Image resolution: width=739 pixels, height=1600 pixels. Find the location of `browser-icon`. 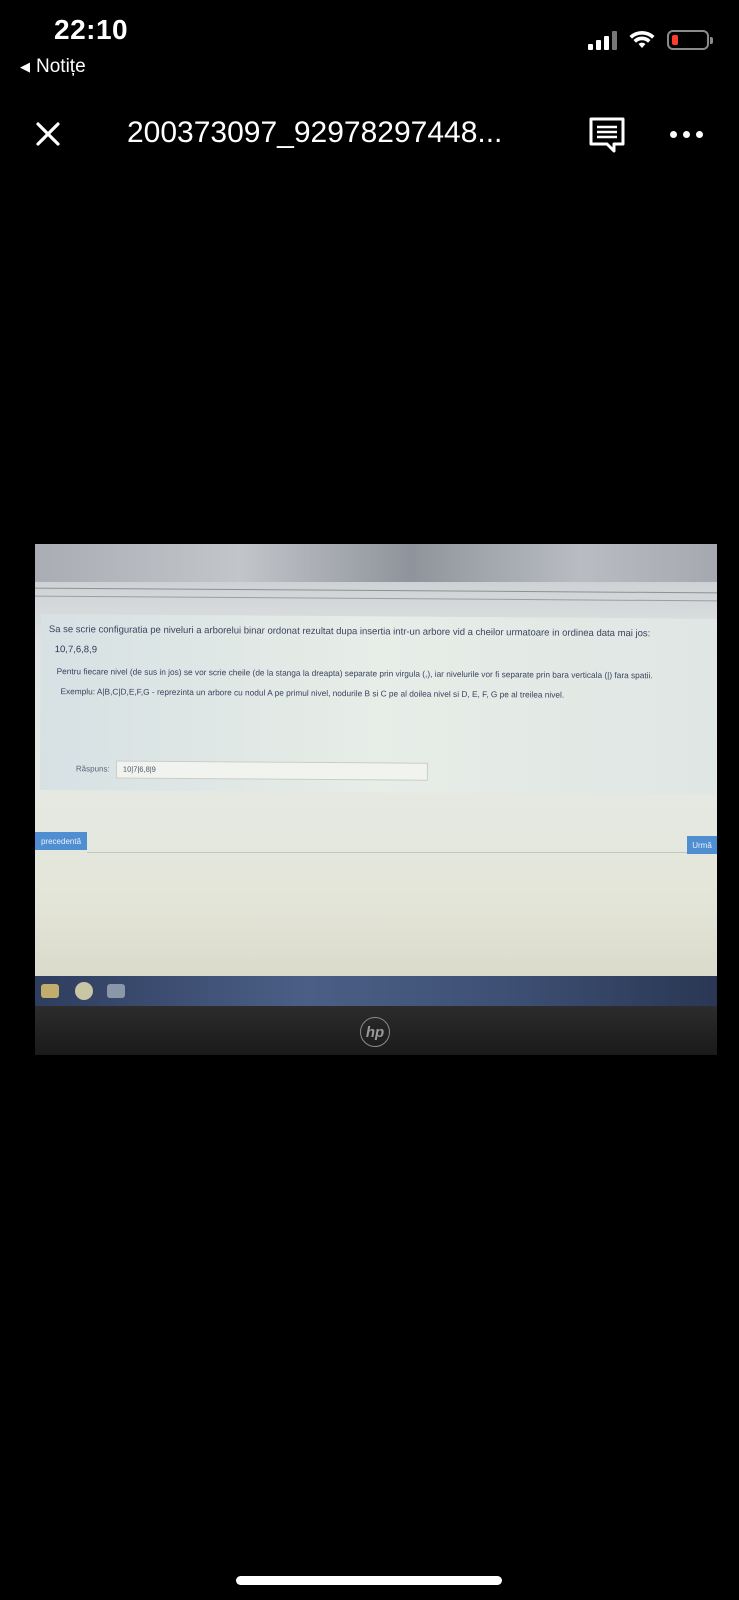

browser-icon is located at coordinates (84, 991).